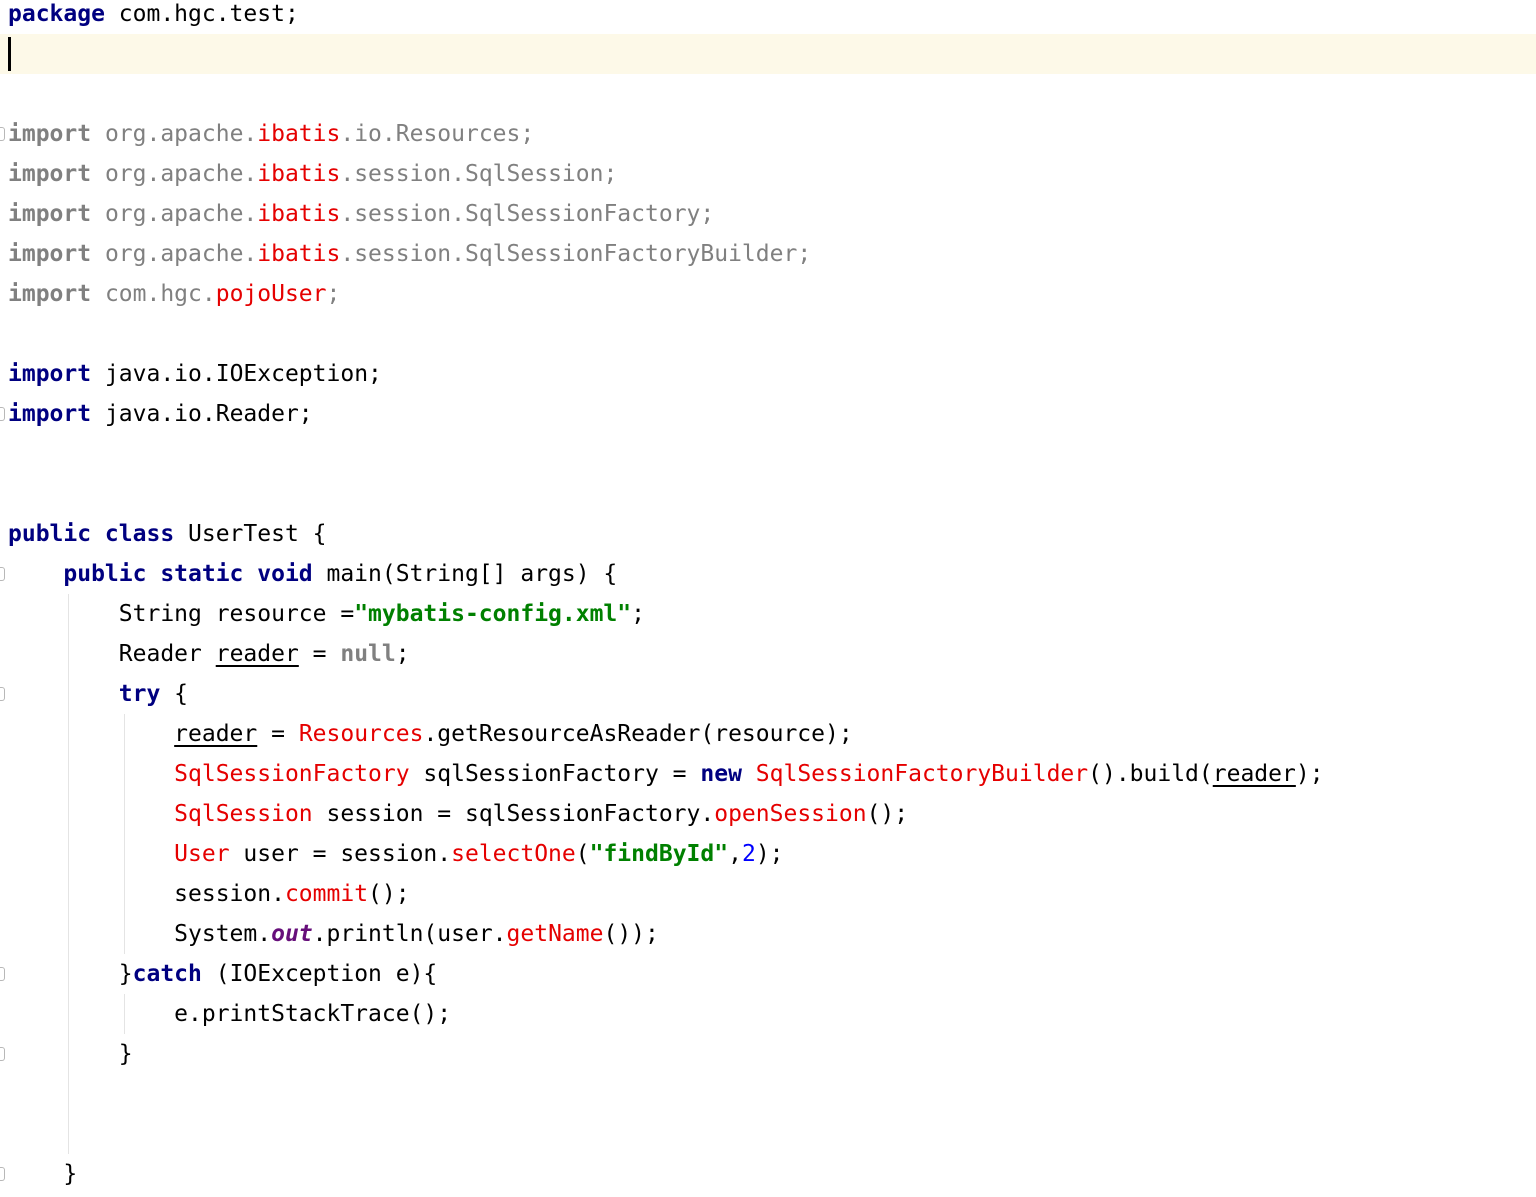 The width and height of the screenshot is (1536, 1197). I want to click on code-token: null, so click(368, 654).